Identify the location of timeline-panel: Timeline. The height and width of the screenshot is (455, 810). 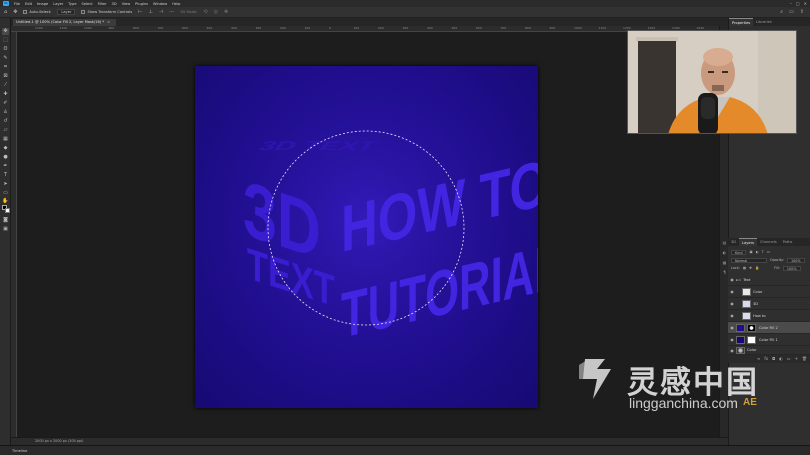
(405, 450).